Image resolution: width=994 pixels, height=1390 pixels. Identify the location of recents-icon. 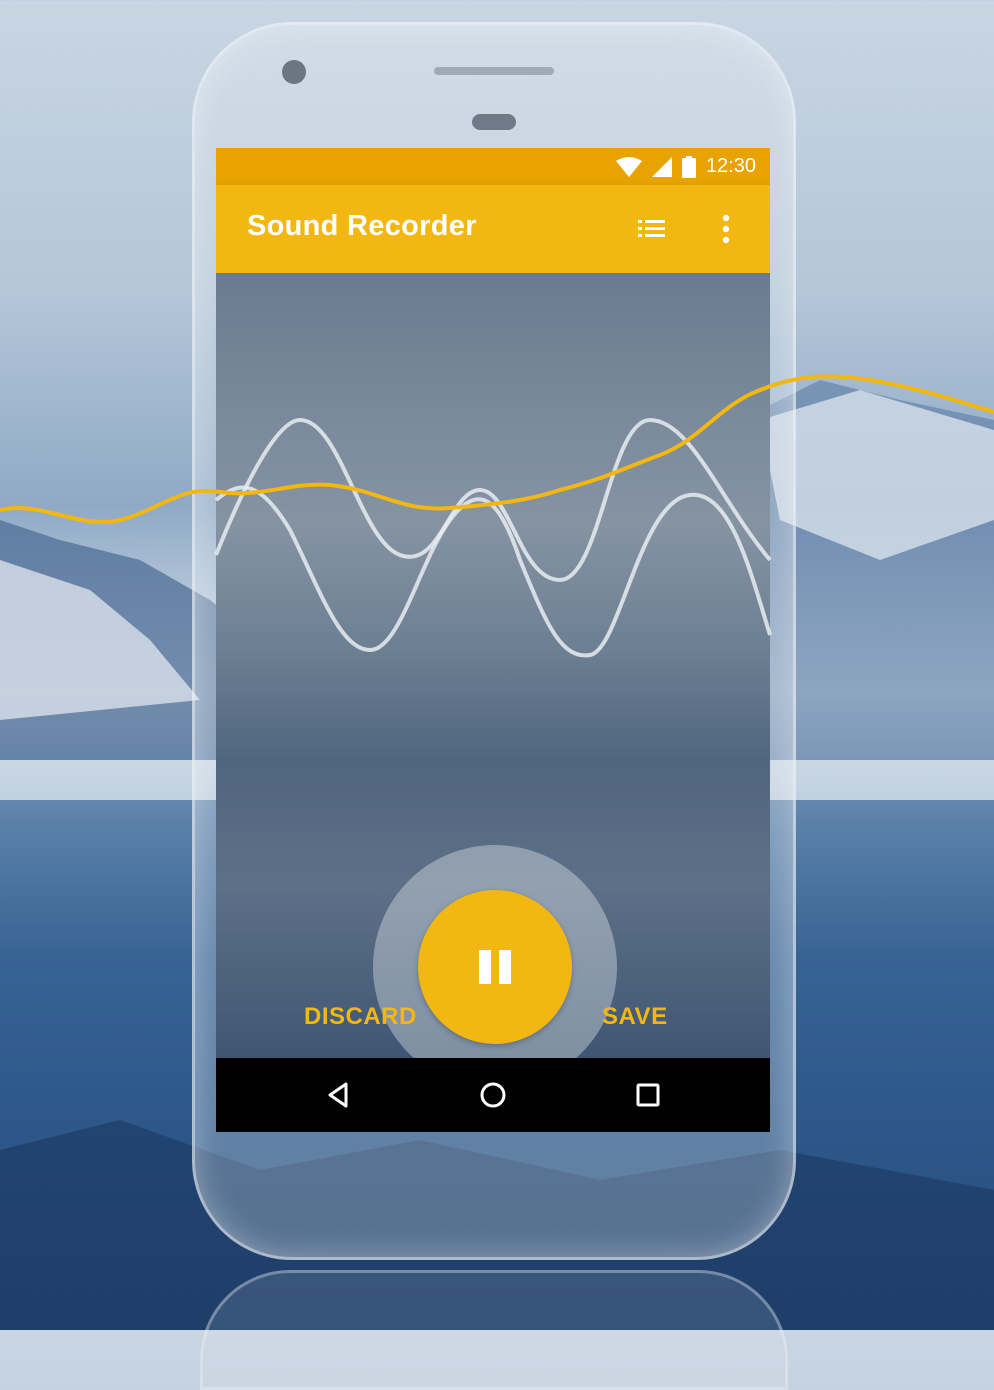
(648, 1095).